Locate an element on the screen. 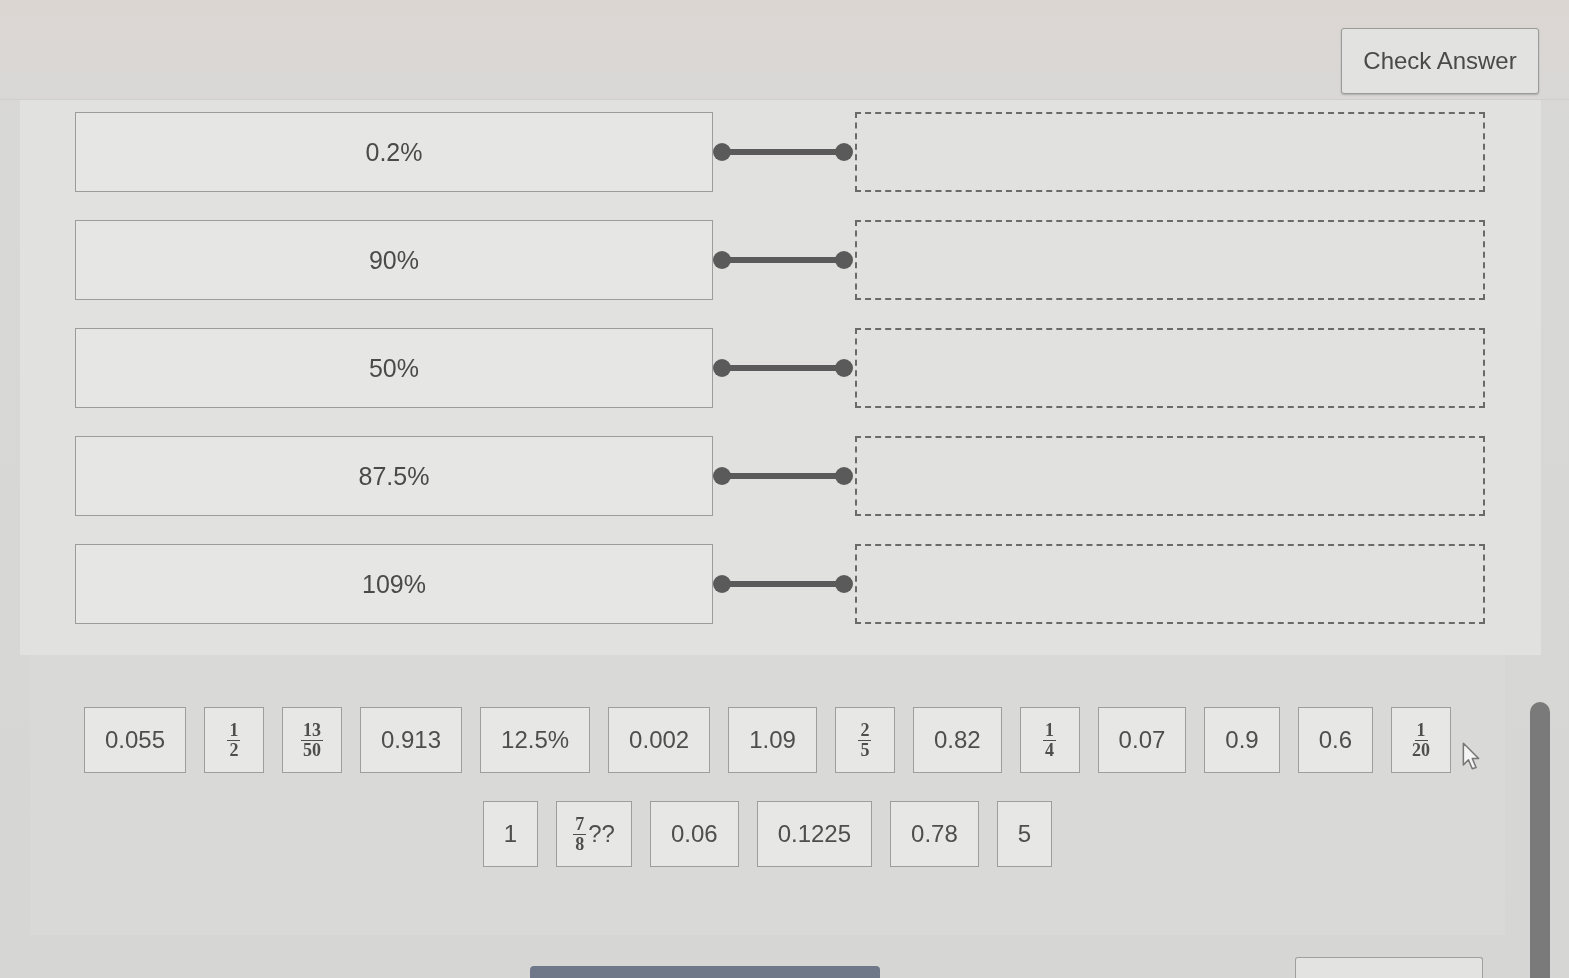 This screenshot has width=1569, height=978. scrollbar is located at coordinates (1540, 840).